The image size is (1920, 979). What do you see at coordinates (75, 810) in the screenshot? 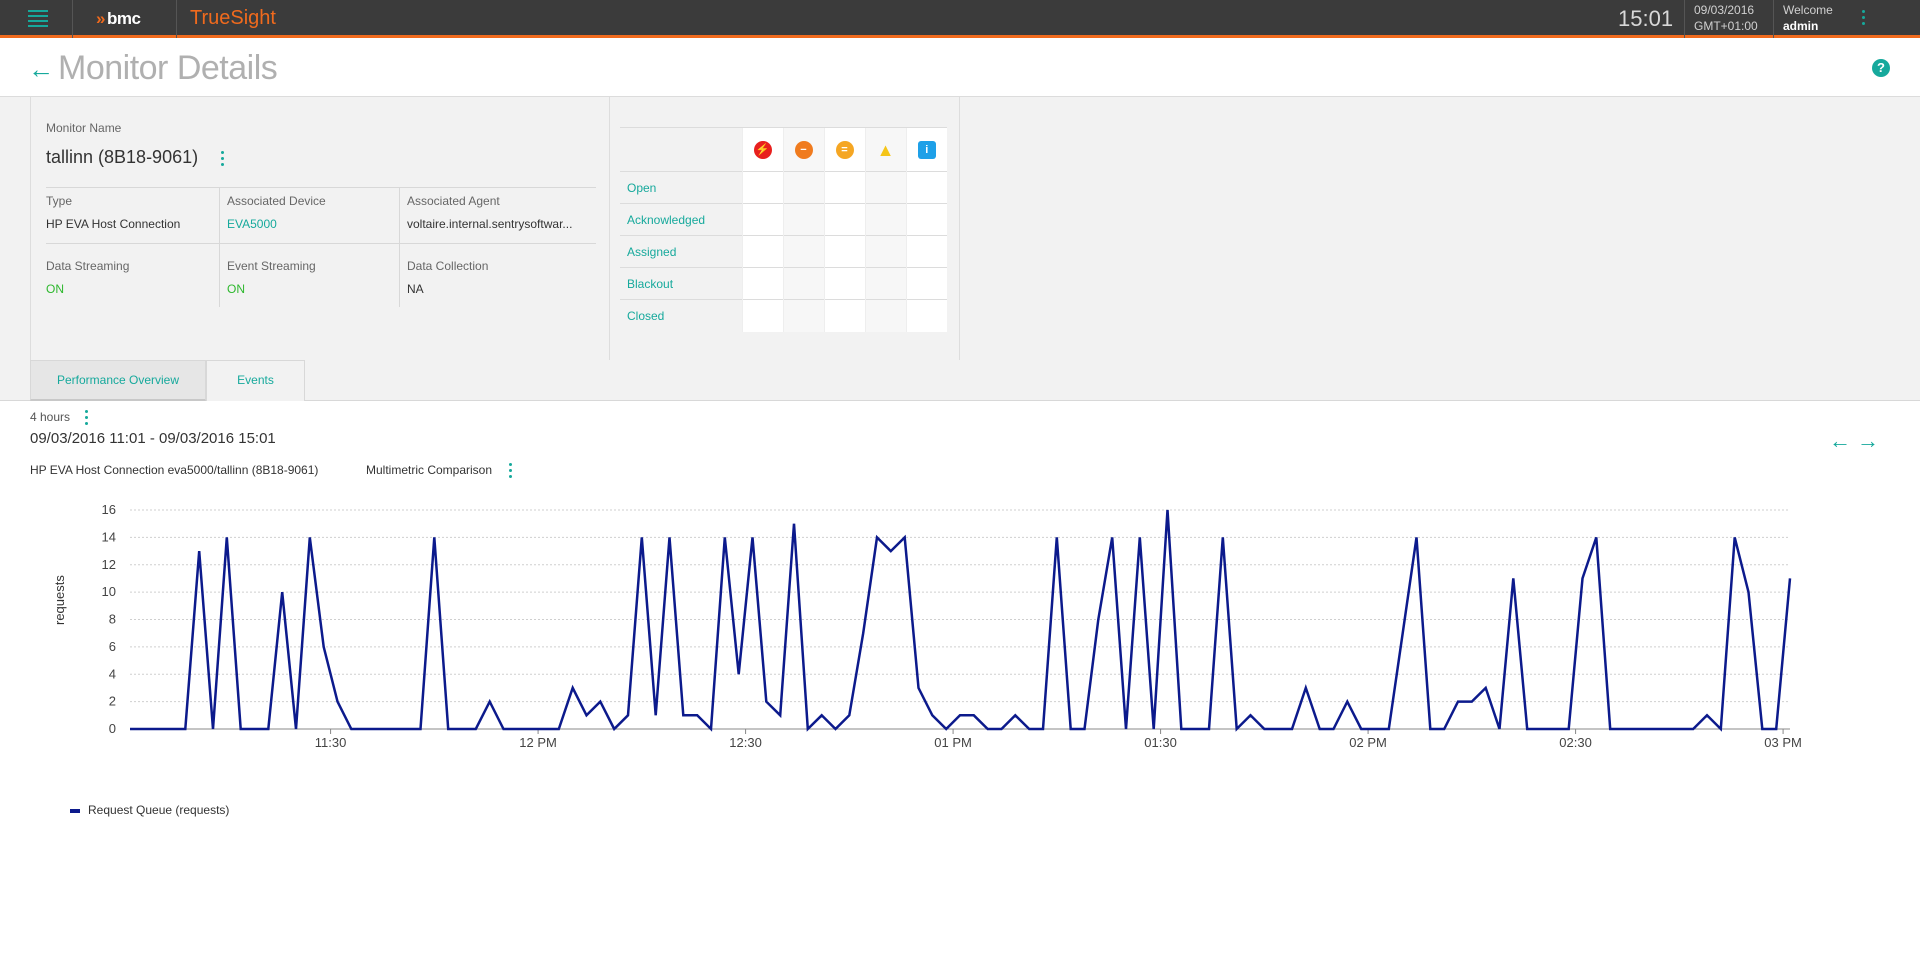
I see `legend-swatch` at bounding box center [75, 810].